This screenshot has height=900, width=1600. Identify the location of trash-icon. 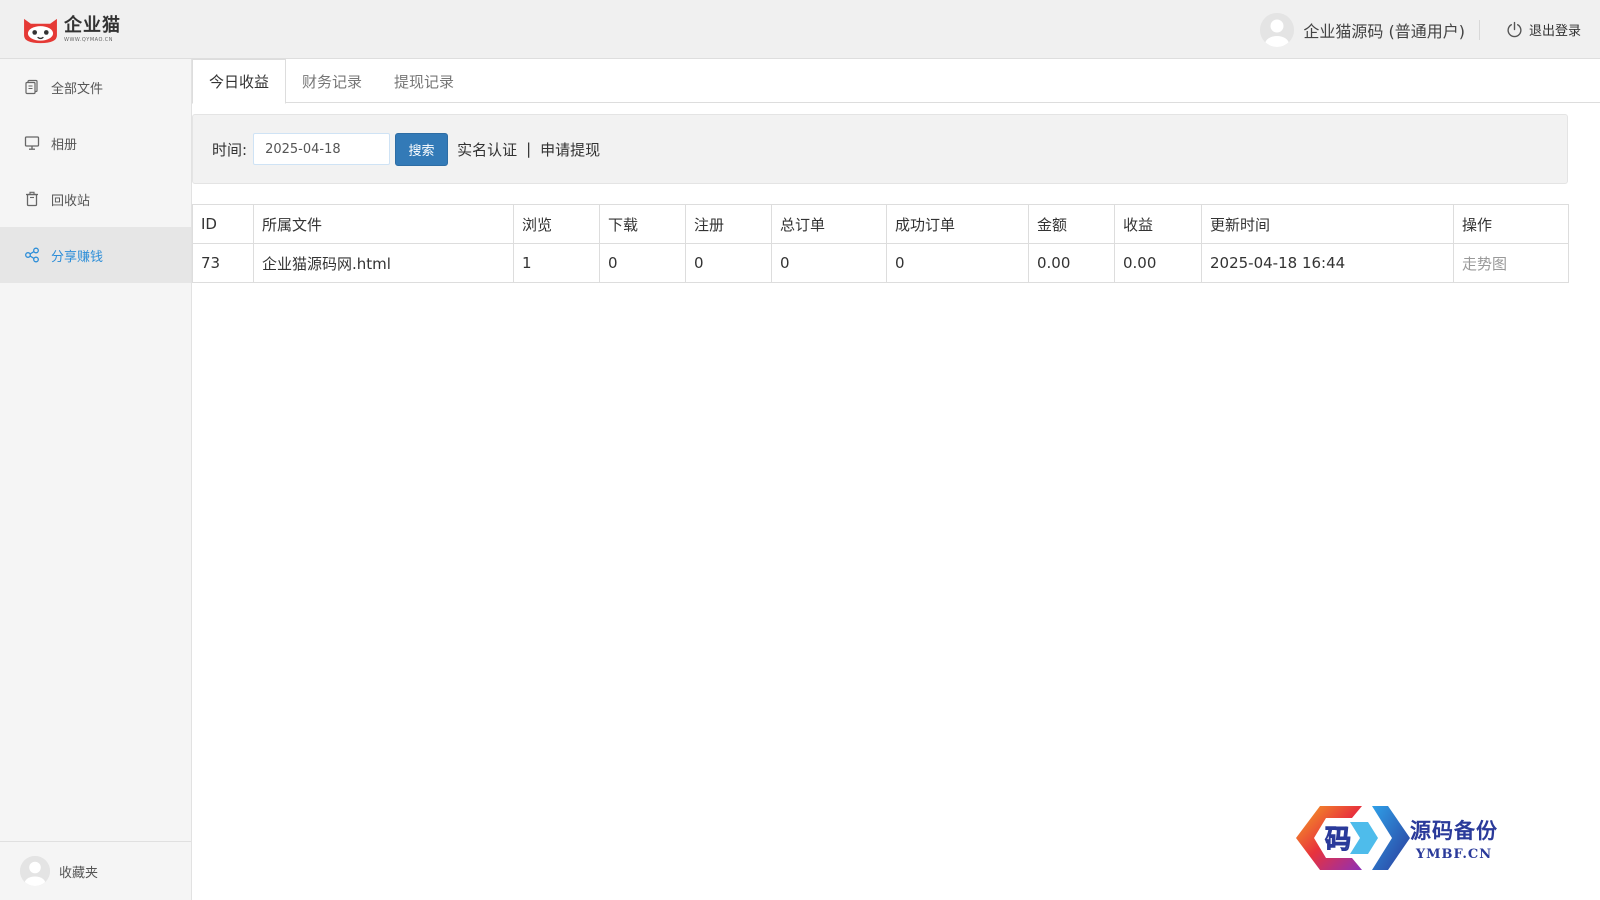
(32, 199).